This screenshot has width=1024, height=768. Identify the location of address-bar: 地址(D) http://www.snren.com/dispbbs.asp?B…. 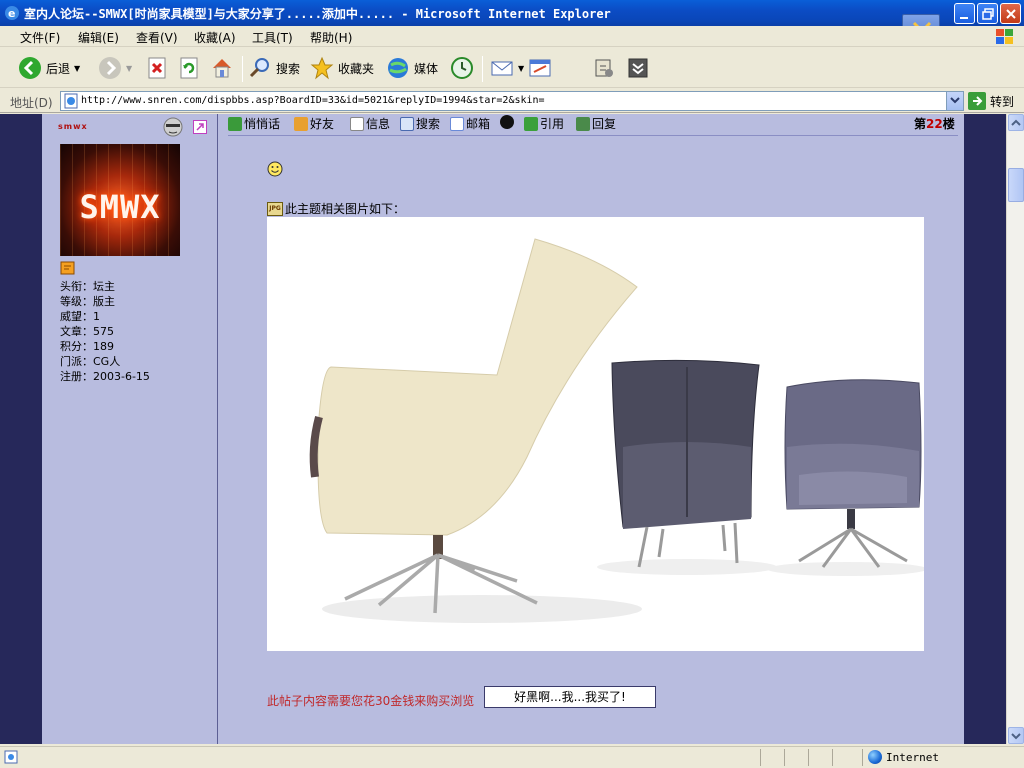
(512, 101).